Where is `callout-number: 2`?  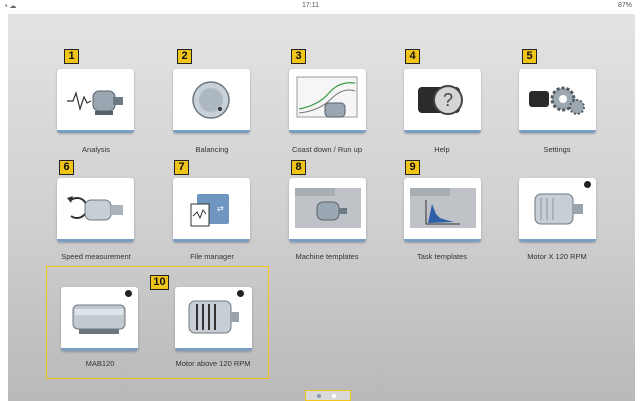
callout-number: 2 is located at coordinates (184, 56).